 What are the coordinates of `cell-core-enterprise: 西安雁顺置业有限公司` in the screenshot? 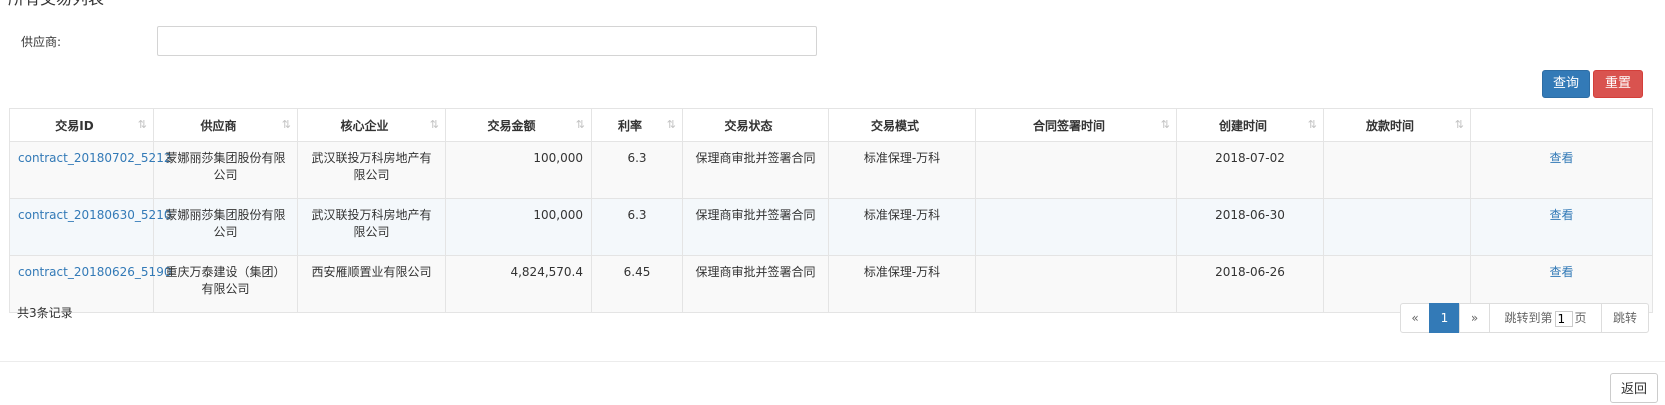 It's located at (371, 284).